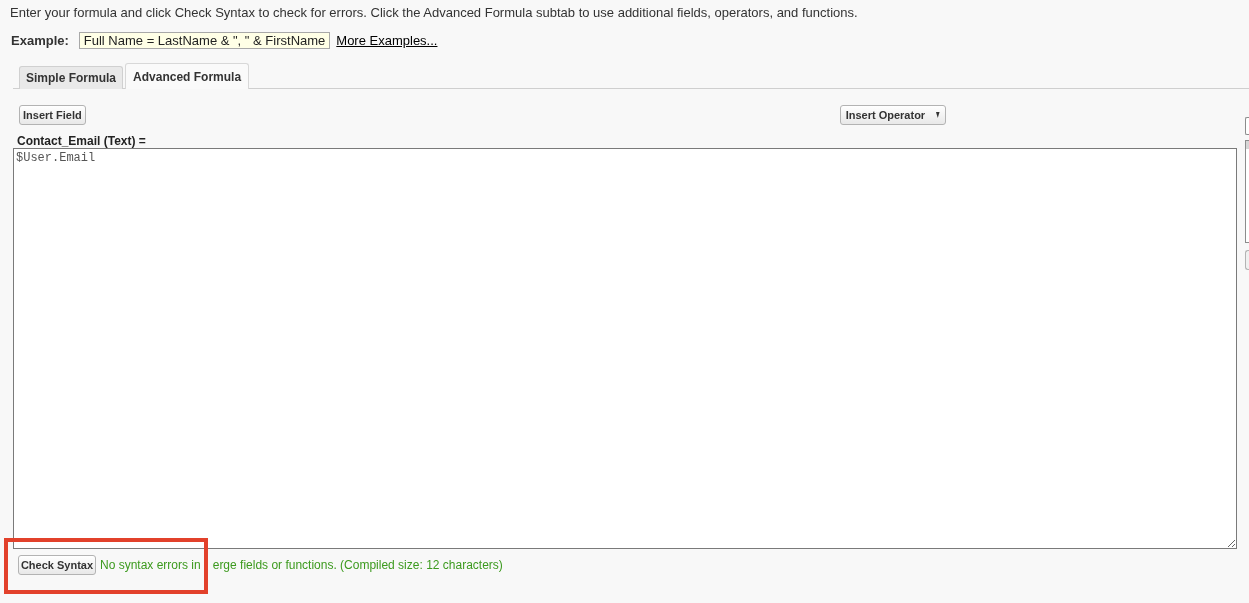  Describe the element at coordinates (204, 40) in the screenshot. I see `example-formula: Full Name = LastName & ", " & FirstName` at that location.